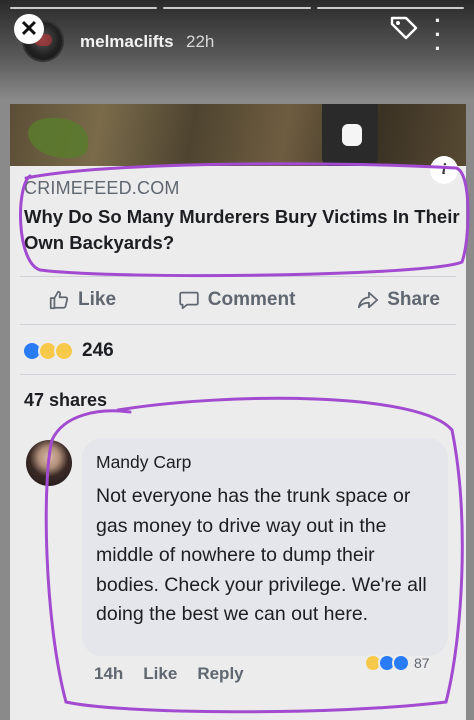  I want to click on story-progress-bar, so click(237, 8).